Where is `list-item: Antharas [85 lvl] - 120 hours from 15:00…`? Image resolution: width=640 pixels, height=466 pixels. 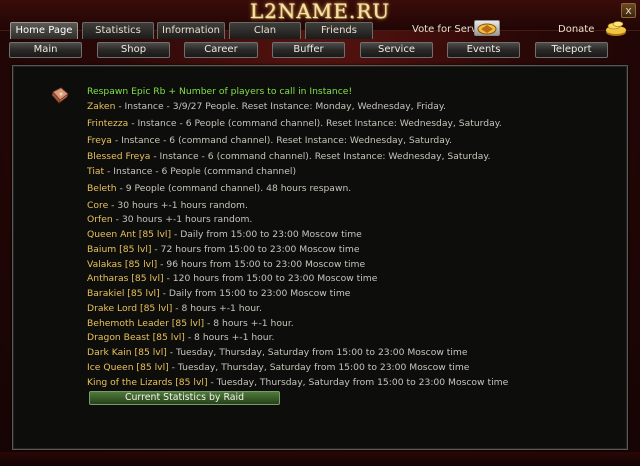 list-item: Antharas [85 lvl] - 120 hours from 15:00… is located at coordinates (232, 278).